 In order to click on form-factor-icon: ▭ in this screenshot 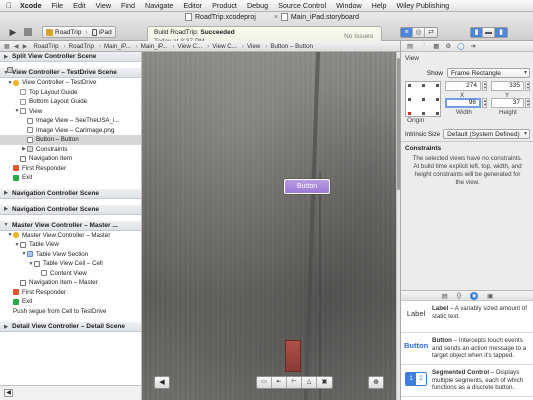, I will do `click(264, 382)`.